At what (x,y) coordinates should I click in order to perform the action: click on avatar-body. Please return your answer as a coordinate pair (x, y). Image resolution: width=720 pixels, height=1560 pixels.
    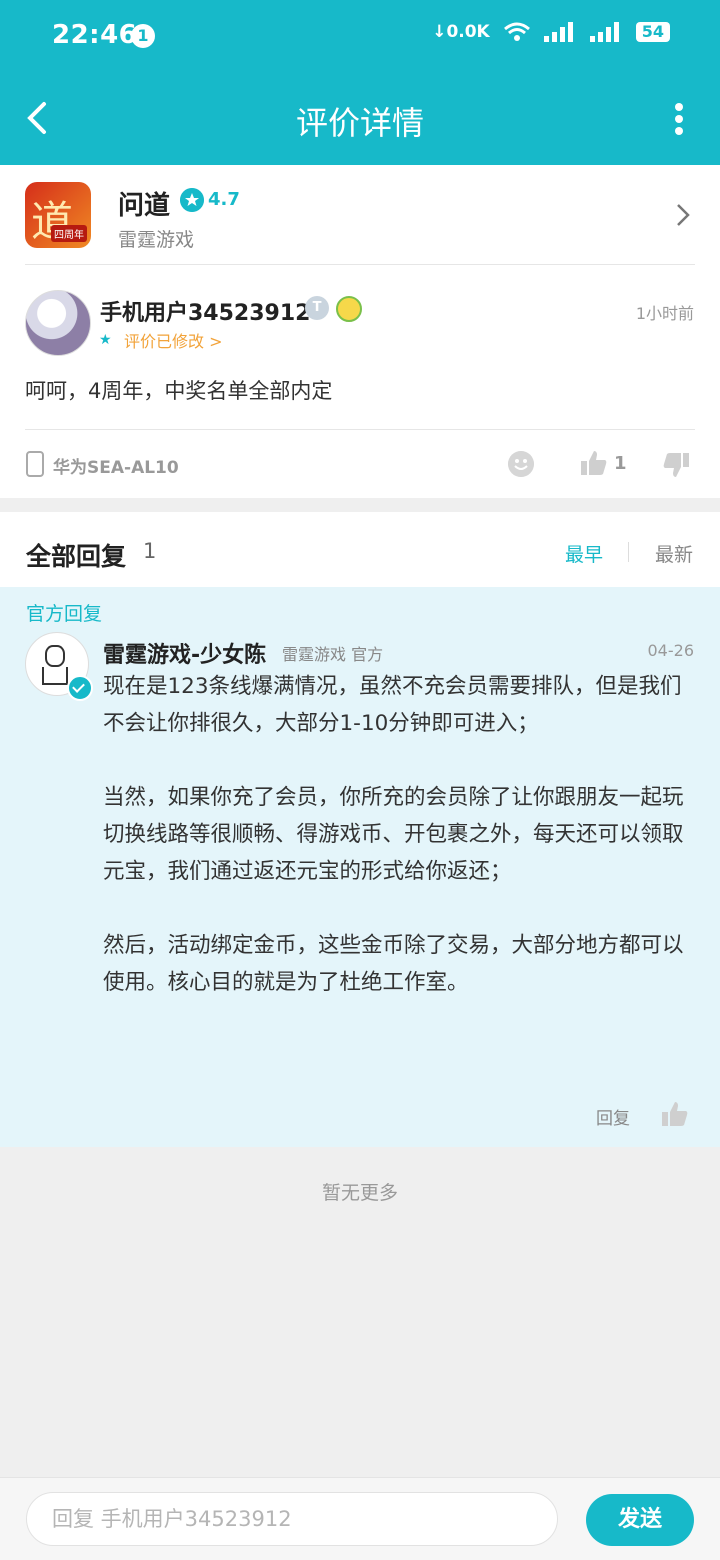
    Looking at the image, I should click on (55, 676).